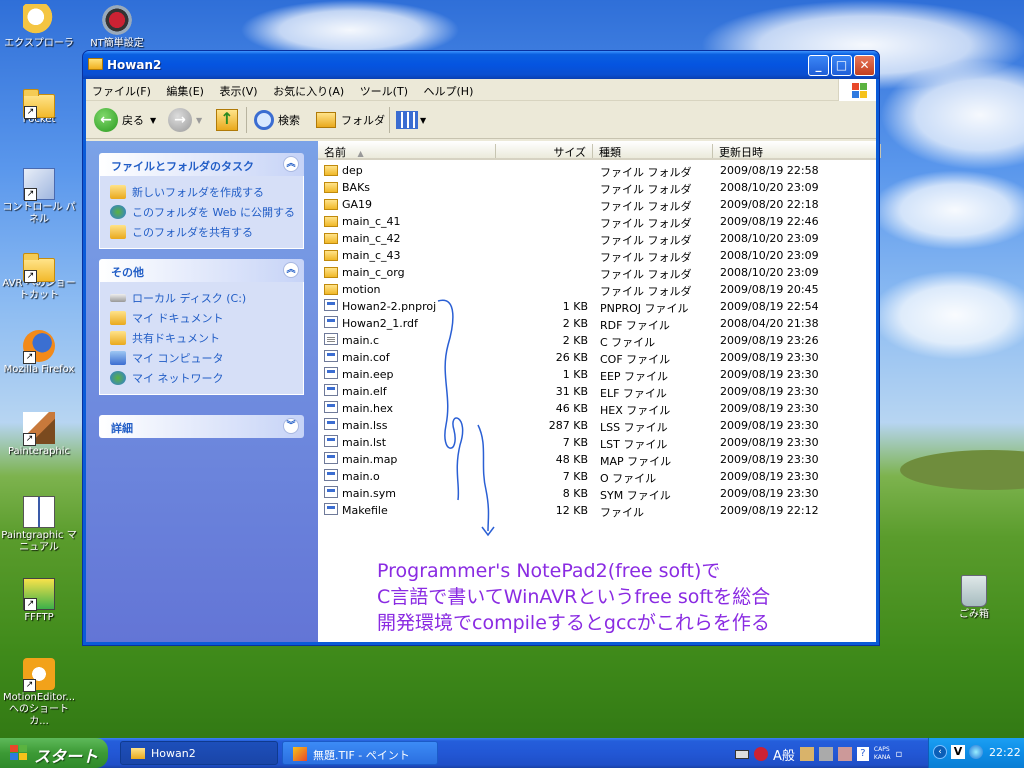  I want to click on file-row: GA19 ファイル フォルダ 2009/08/20 22:18, so click(598, 204).